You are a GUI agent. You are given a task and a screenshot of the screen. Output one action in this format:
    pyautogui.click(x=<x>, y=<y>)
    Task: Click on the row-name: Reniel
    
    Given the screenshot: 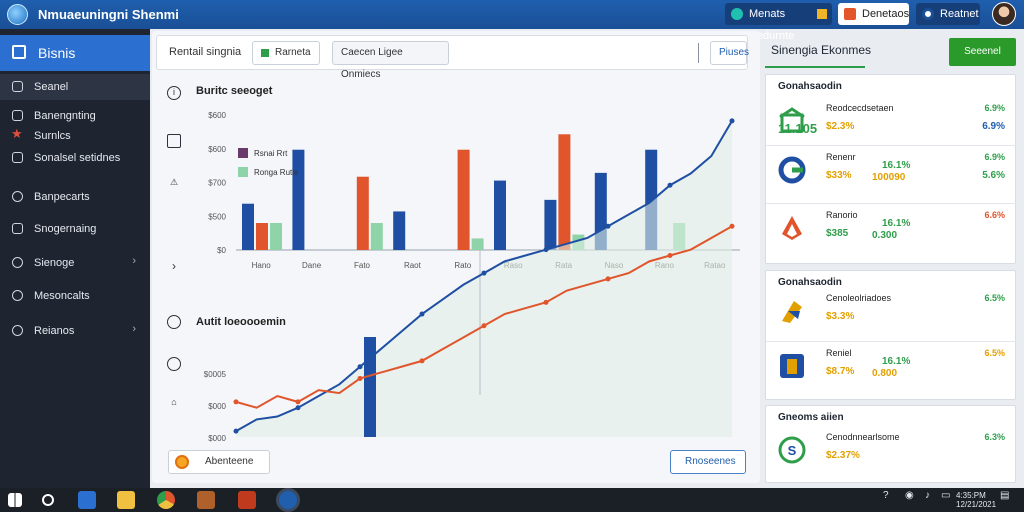 What is the action you would take?
    pyautogui.click(x=839, y=353)
    